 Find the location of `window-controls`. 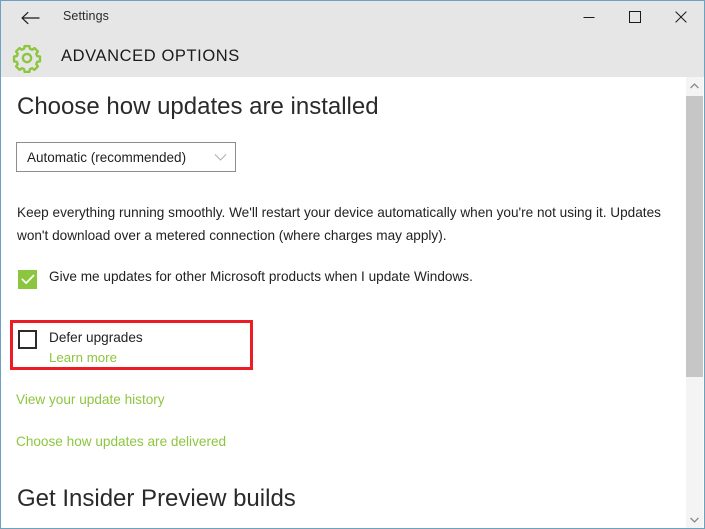

window-controls is located at coordinates (635, 16).